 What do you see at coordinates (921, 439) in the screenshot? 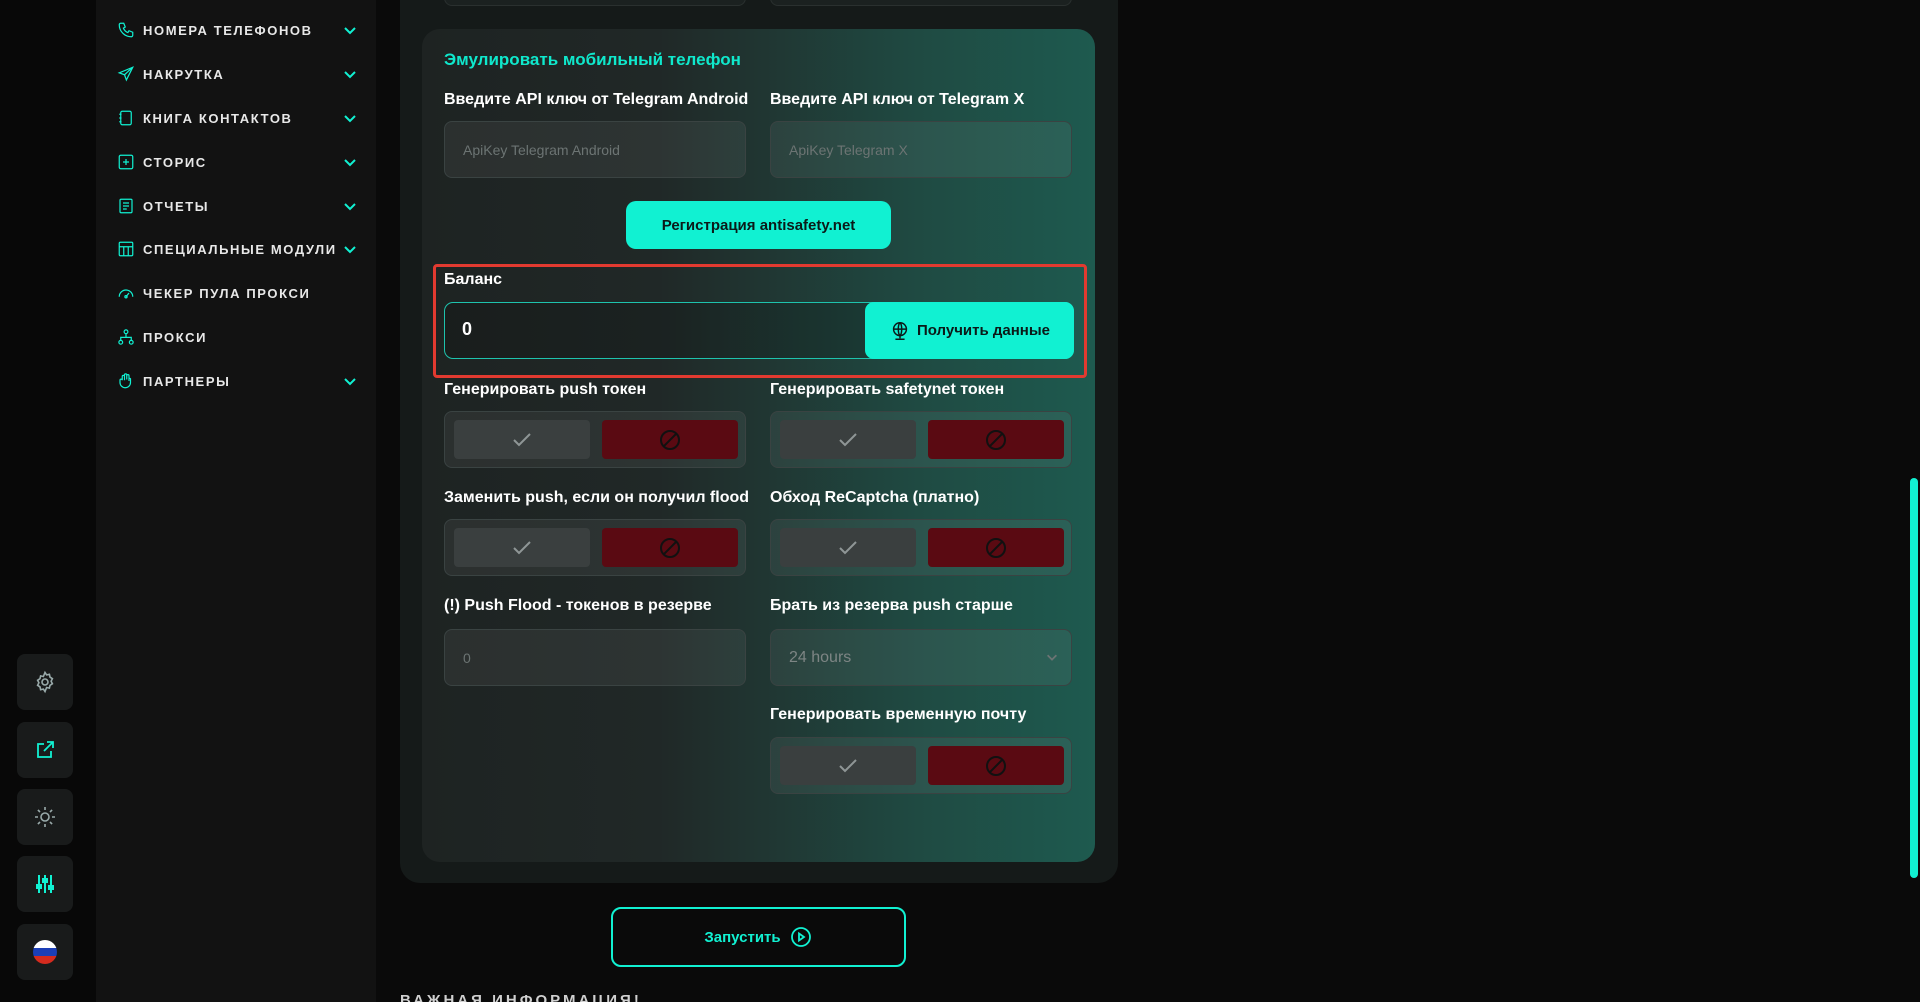
I see `safetynet-toggle` at bounding box center [921, 439].